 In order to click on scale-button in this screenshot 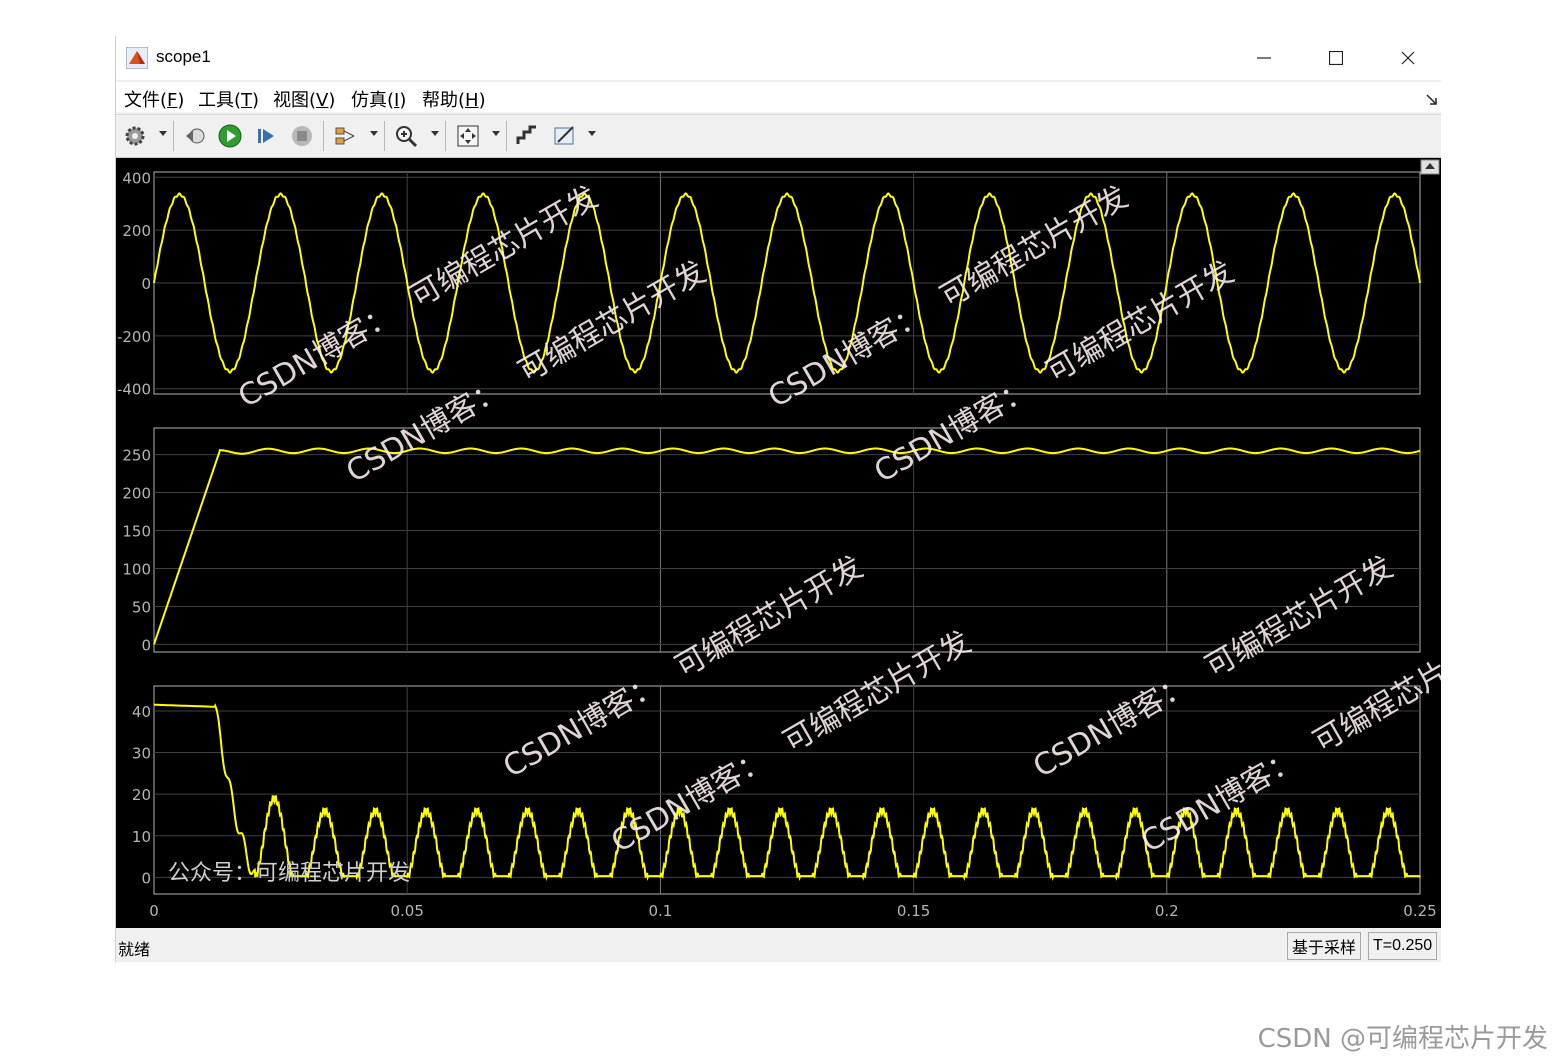, I will do `click(527, 136)`.